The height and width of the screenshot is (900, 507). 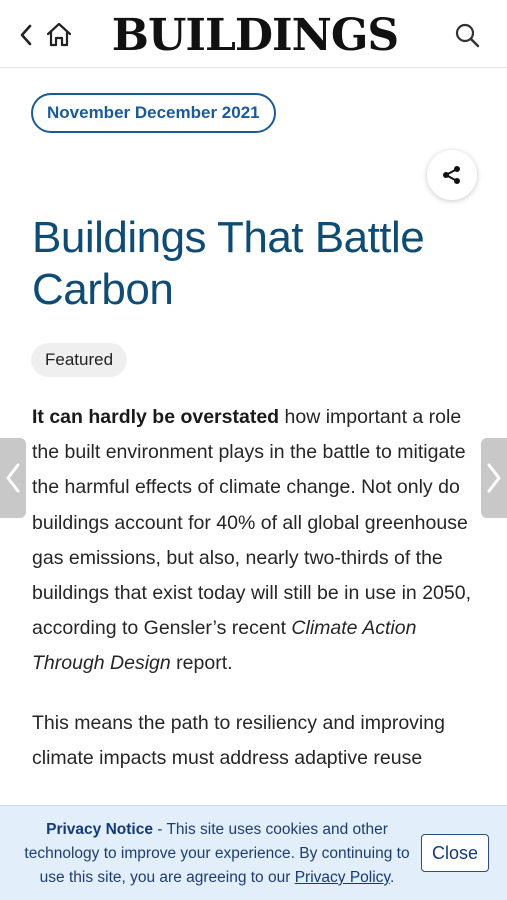 I want to click on top-bar: BUILDINGS, so click(x=253, y=34).